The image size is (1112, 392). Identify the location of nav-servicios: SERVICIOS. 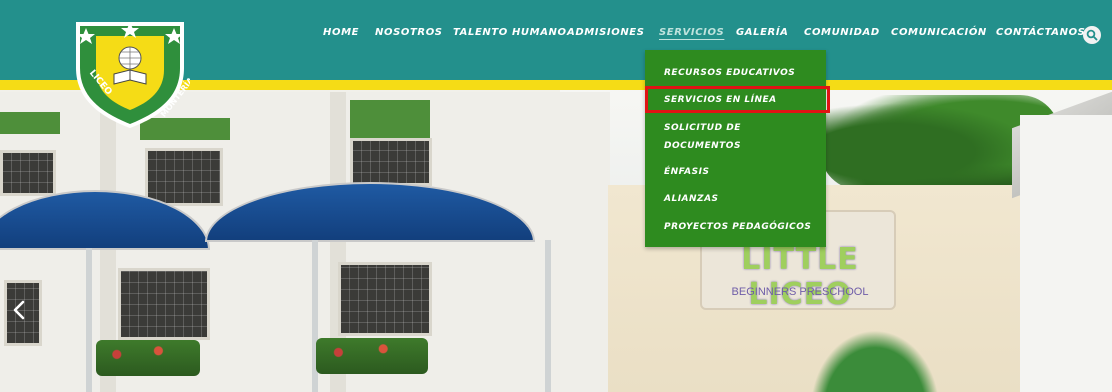
(691, 32).